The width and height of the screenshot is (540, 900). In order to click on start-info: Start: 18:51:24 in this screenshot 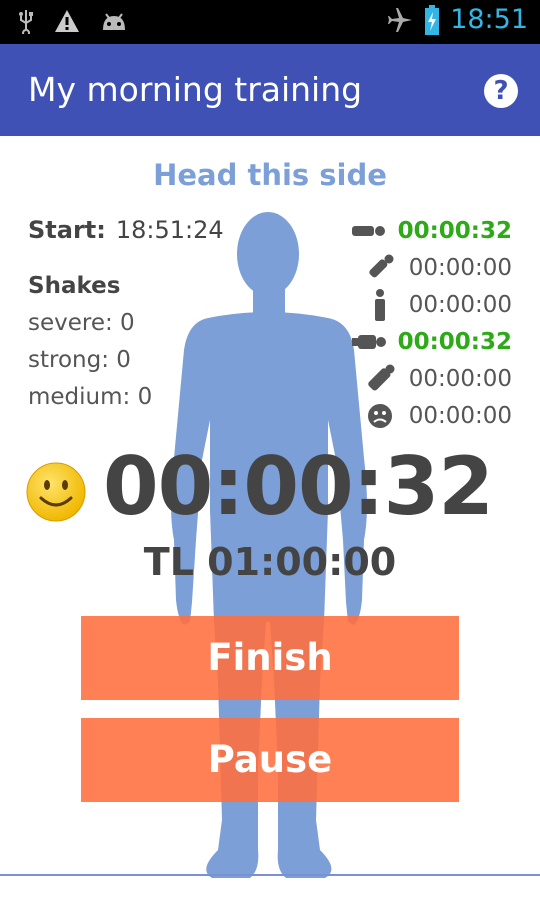, I will do `click(126, 230)`.